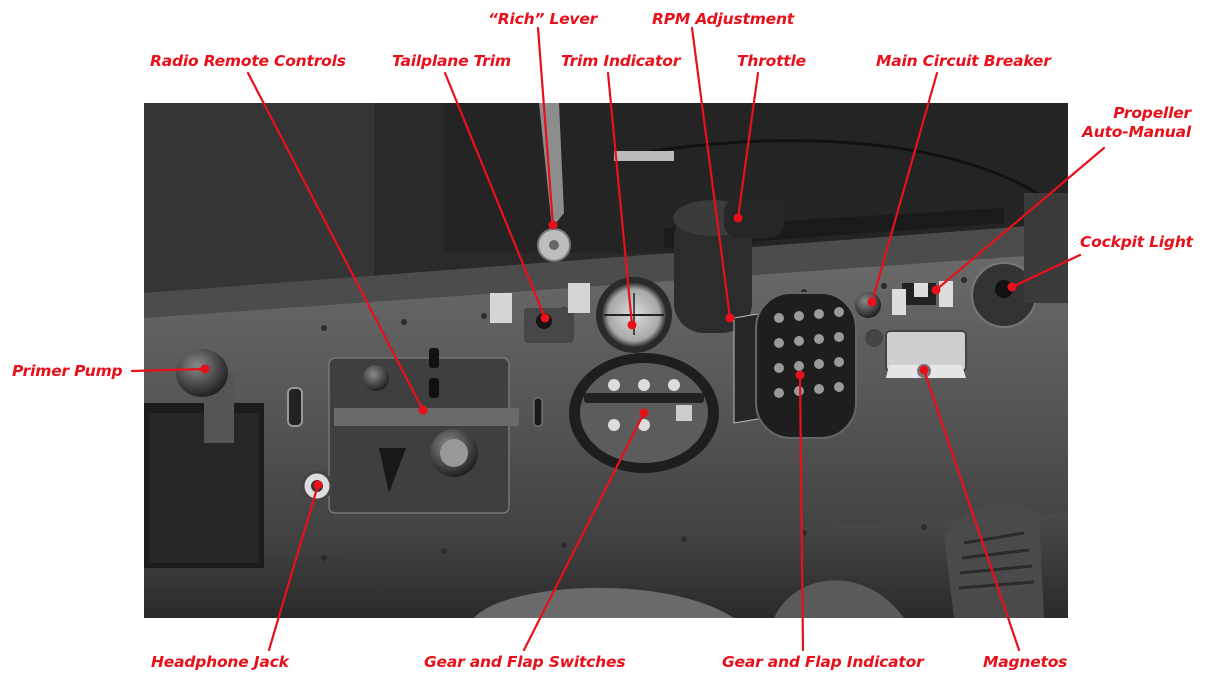  What do you see at coordinates (220, 662) in the screenshot?
I see `label-headphone-jack: Headphone Jack` at bounding box center [220, 662].